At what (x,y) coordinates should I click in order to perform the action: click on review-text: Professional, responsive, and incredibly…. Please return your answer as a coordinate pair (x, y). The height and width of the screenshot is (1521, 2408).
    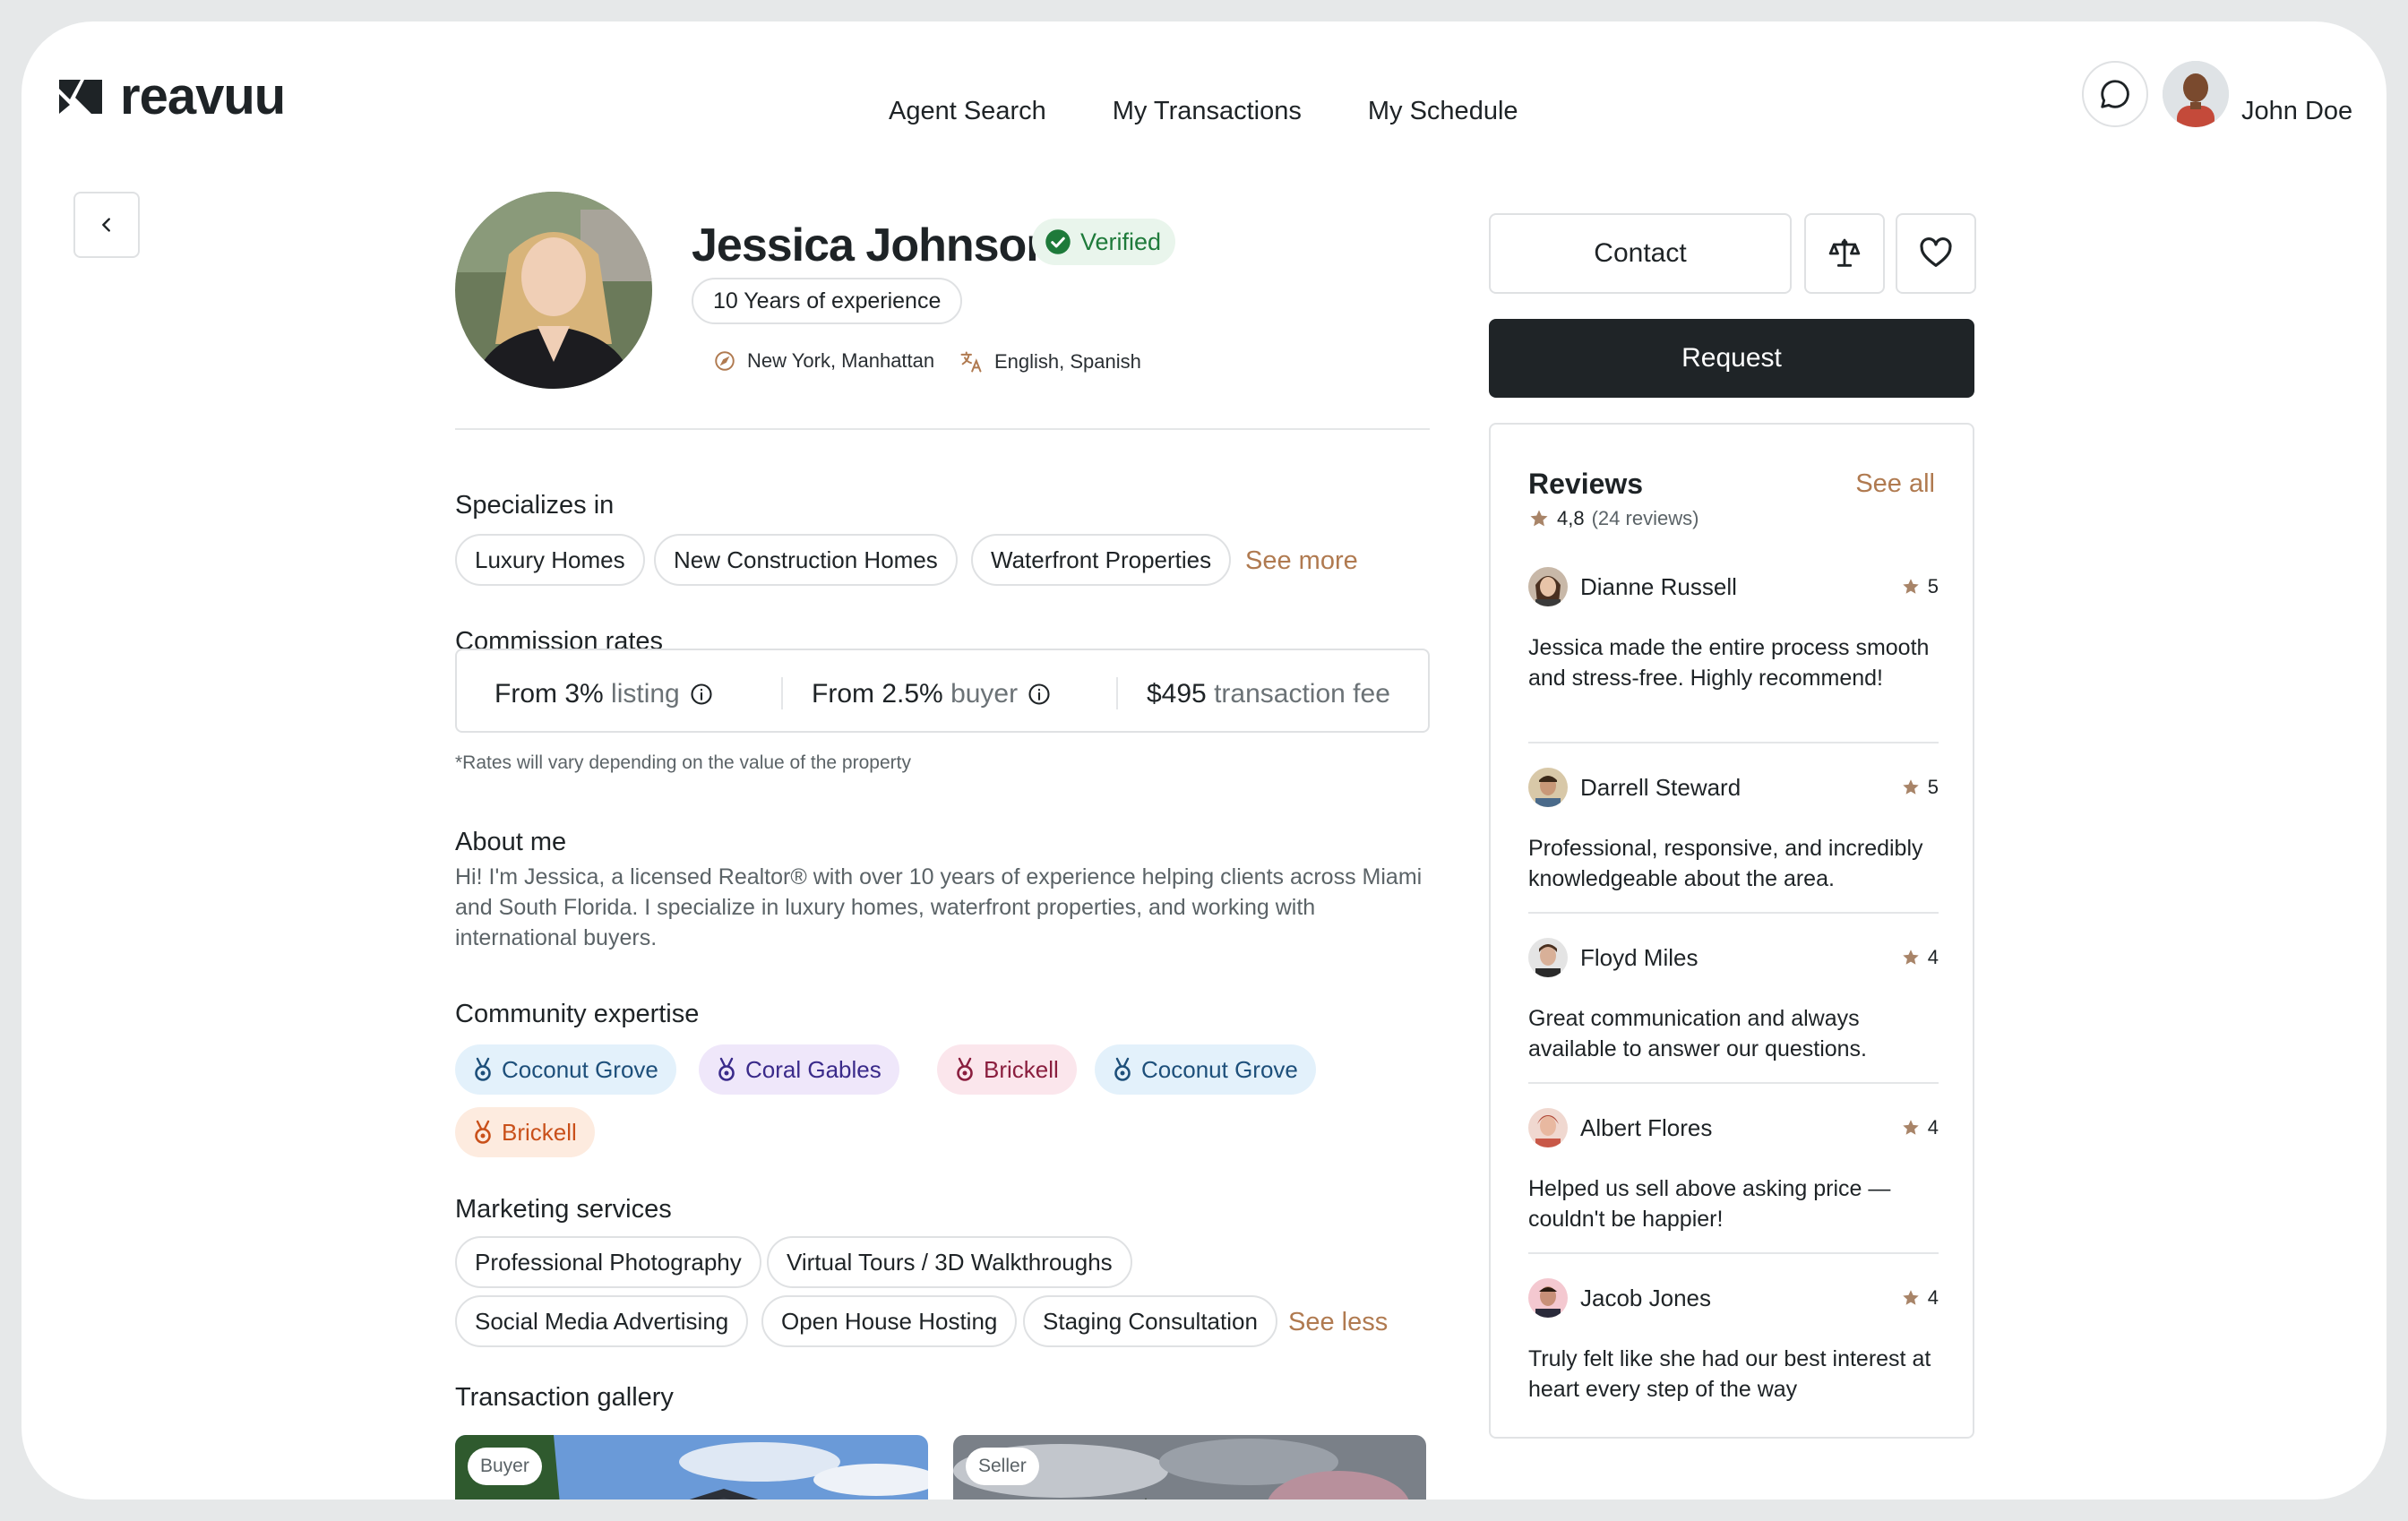
    Looking at the image, I should click on (1725, 863).